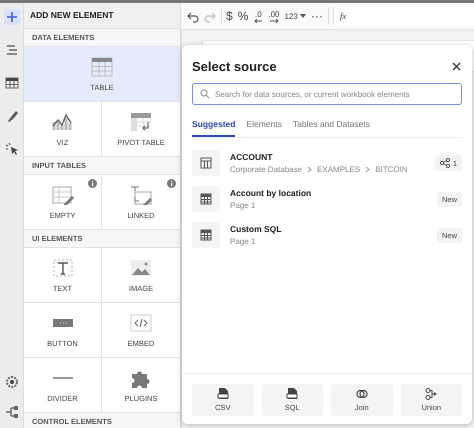 The height and width of the screenshot is (428, 474). What do you see at coordinates (141, 268) in the screenshot?
I see `image-icon` at bounding box center [141, 268].